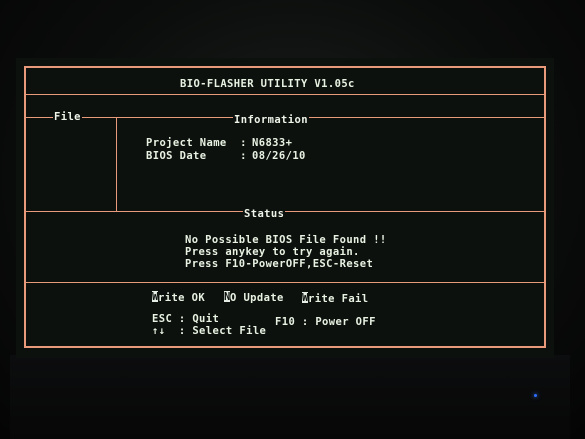  Describe the element at coordinates (264, 214) in the screenshot. I see `status-panel-label: Status` at that location.